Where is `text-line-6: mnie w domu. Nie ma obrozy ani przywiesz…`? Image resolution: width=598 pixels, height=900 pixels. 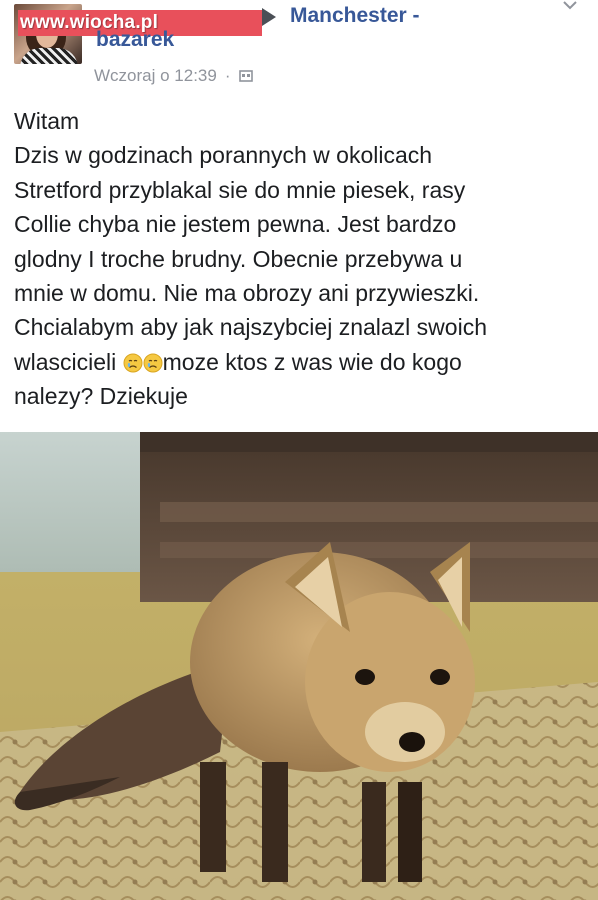
text-line-6: mnie w domu. Nie ma obrozy ani przywiesz… is located at coordinates (247, 293).